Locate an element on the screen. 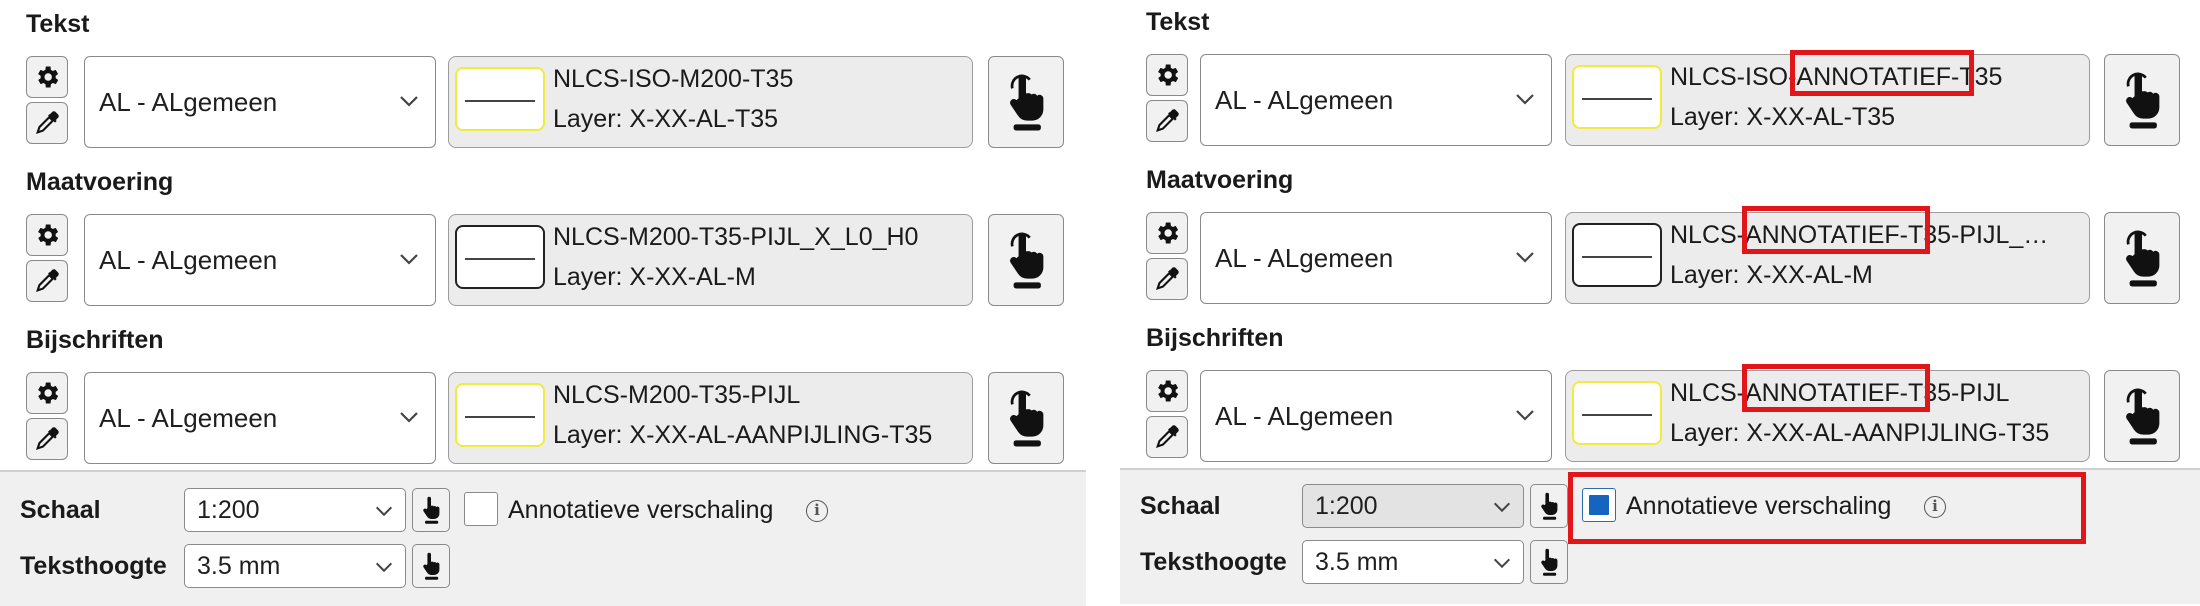 Image resolution: width=2200 pixels, height=606 pixels. teksthoogte-value: 3.5 mm is located at coordinates (239, 565).